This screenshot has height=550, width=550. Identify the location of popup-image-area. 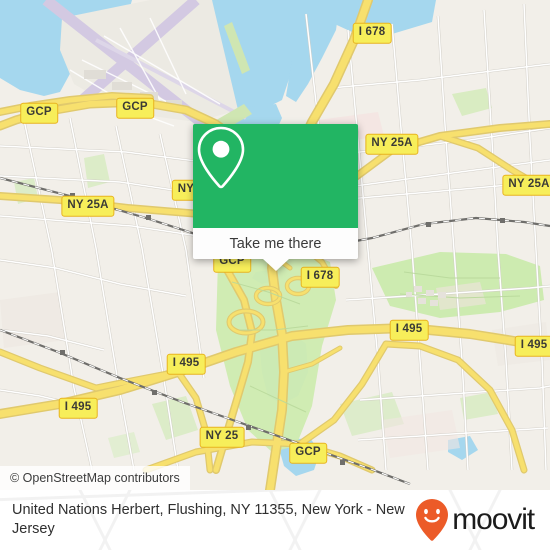
(275, 176).